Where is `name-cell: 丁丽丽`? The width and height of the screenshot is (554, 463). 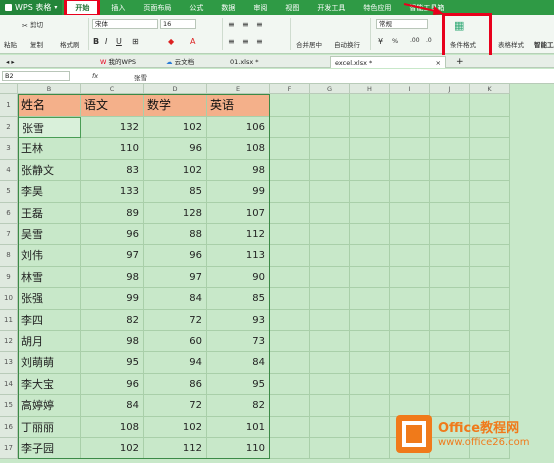
name-cell: 丁丽丽 is located at coordinates (49, 427).